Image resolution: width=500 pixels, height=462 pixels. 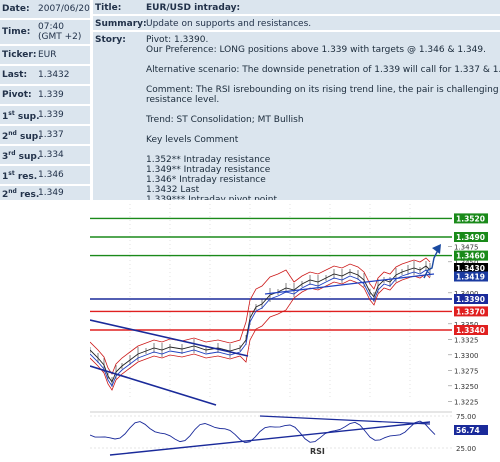 What do you see at coordinates (21, 194) in the screenshot?
I see `resistance-2-label: 2nd res.` at bounding box center [21, 194].